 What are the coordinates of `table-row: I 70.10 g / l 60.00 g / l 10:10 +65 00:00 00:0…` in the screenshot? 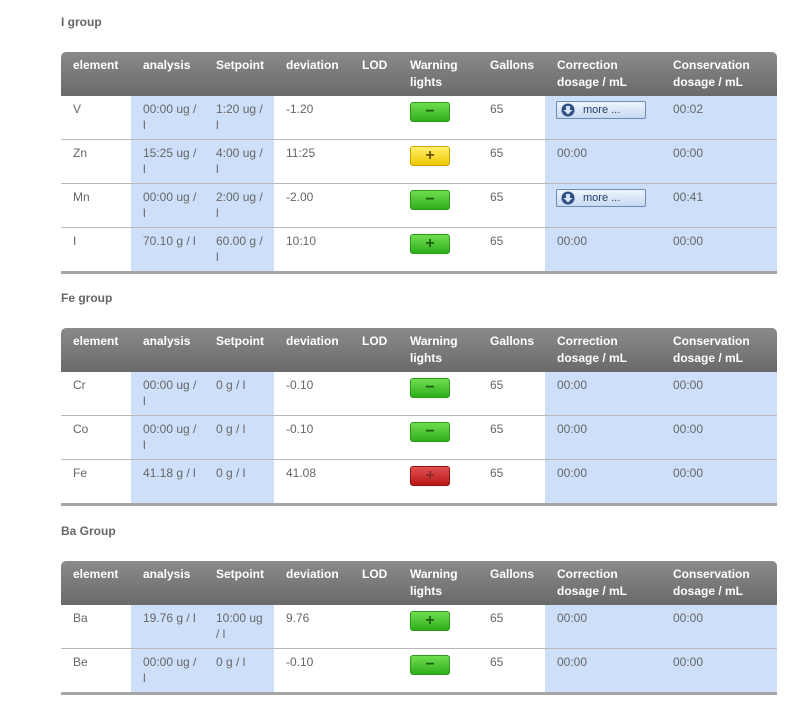 It's located at (419, 250).